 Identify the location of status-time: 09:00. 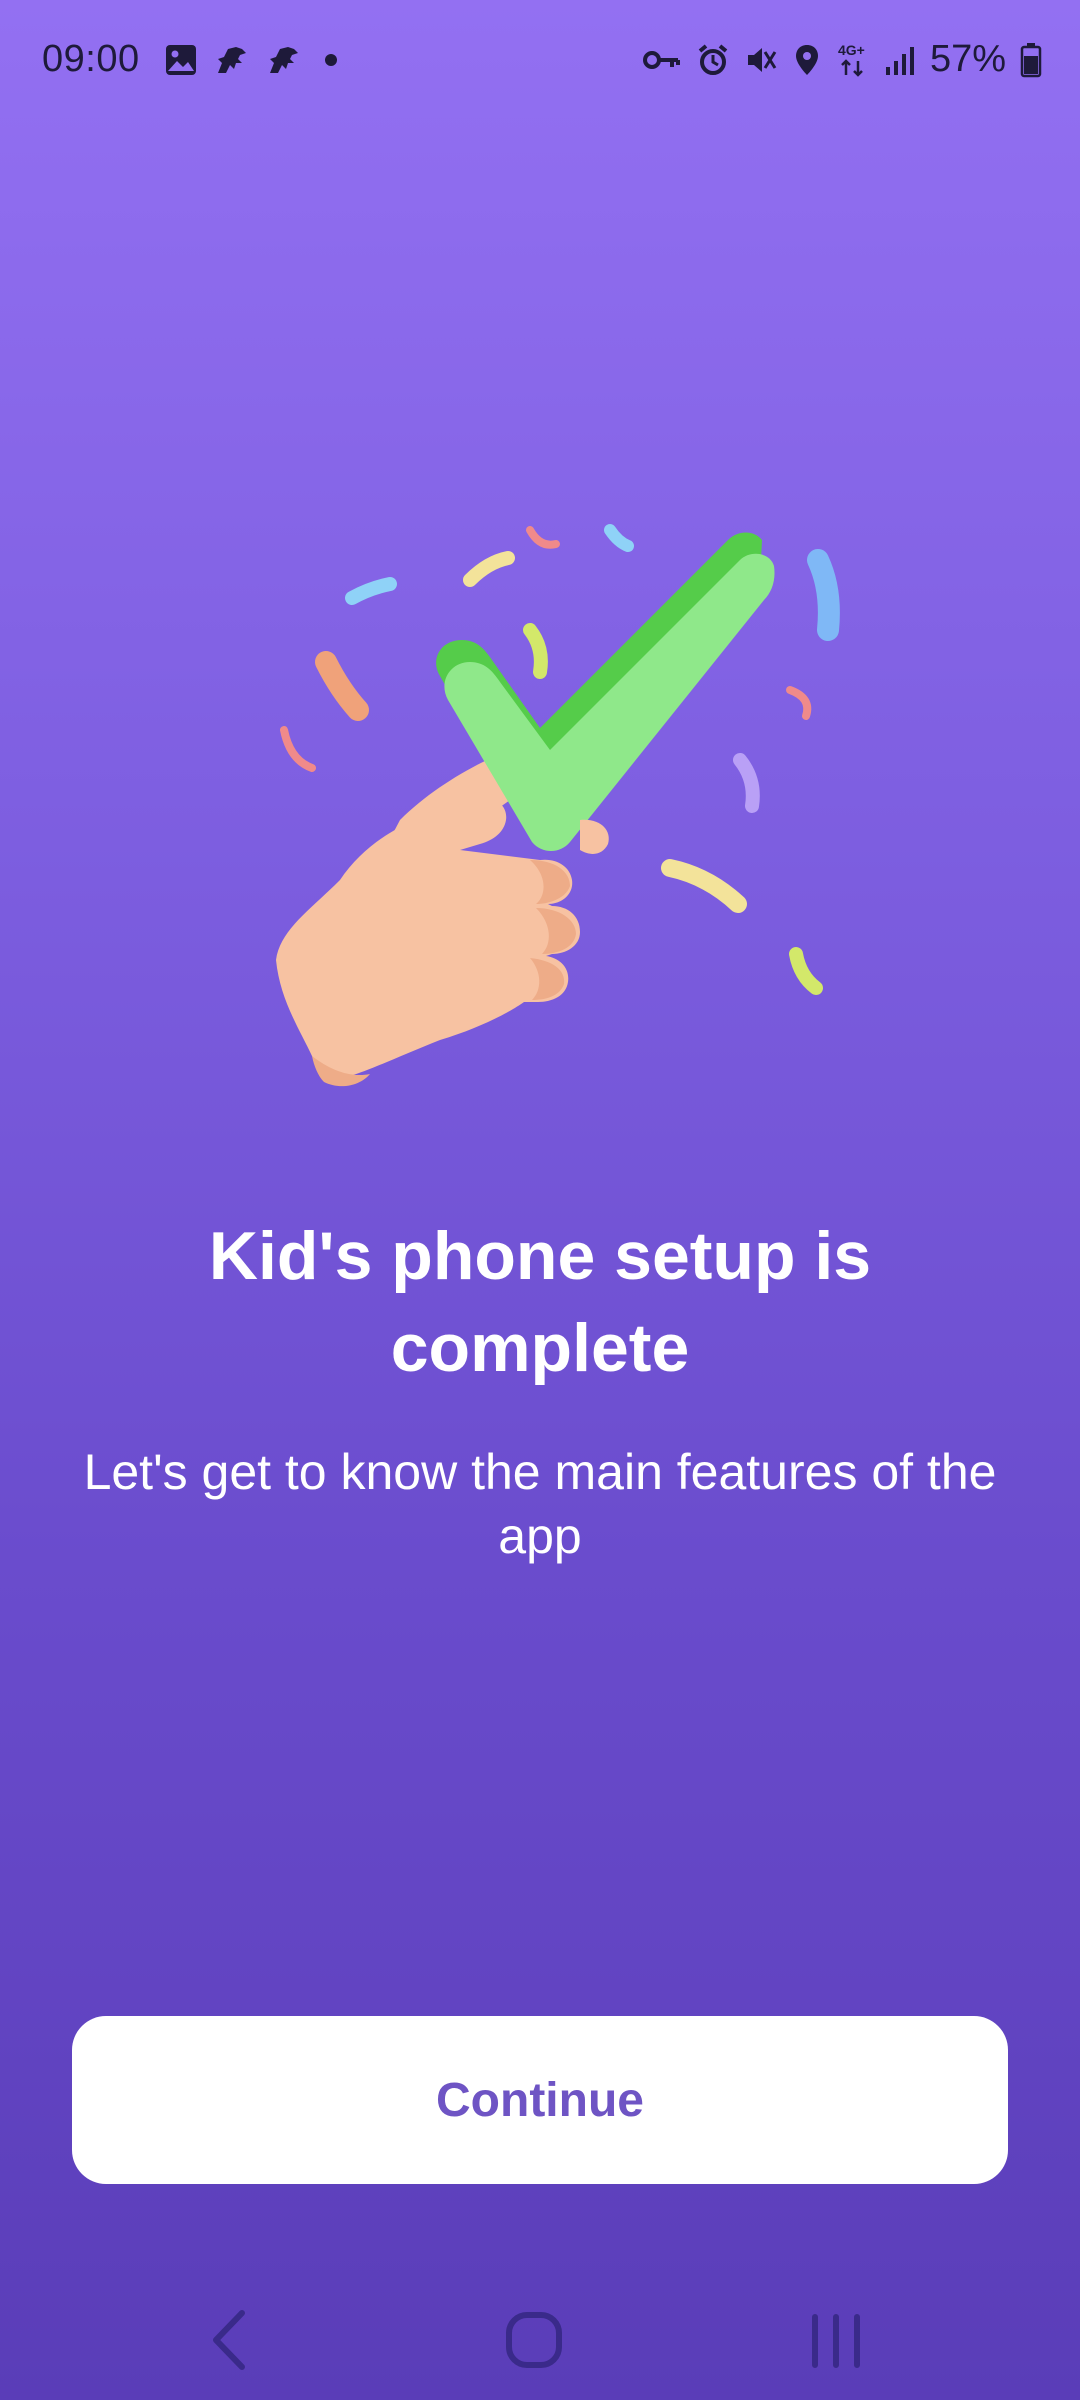
(91, 59).